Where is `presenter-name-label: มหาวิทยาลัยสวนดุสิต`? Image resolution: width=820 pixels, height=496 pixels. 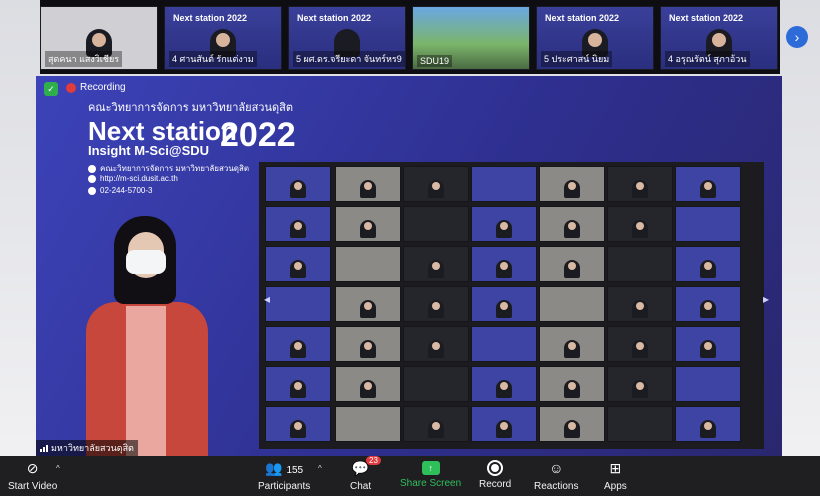
presenter-name-label: มหาวิทยาลัยสวนดุสิต is located at coordinates (87, 448).